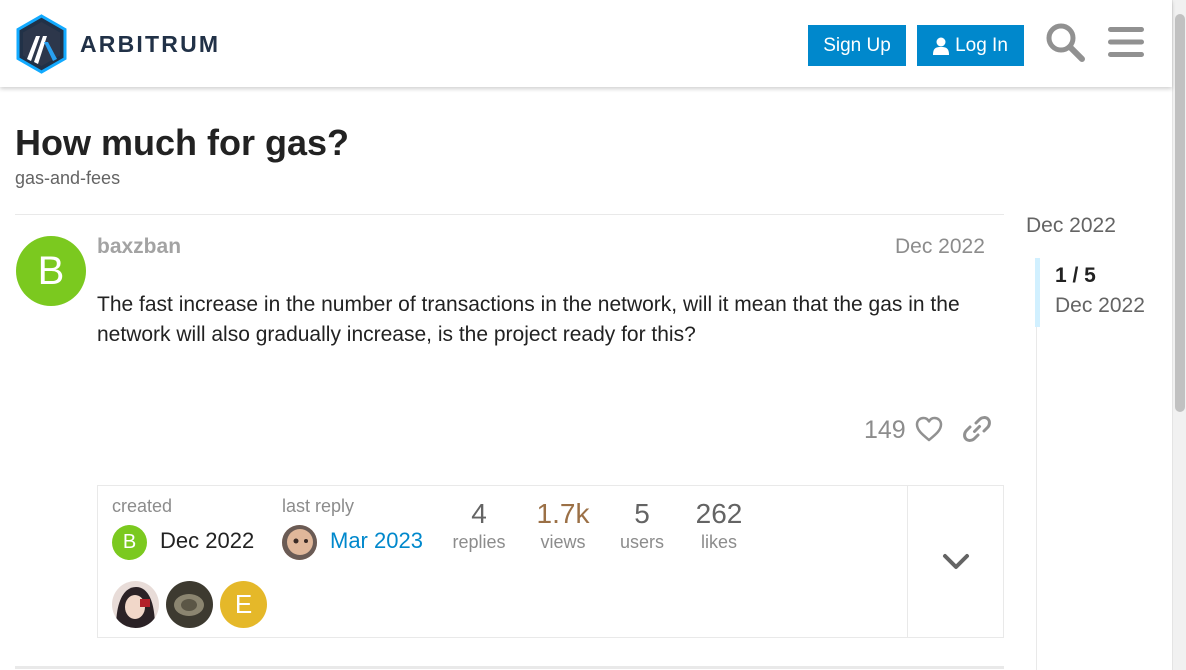 The width and height of the screenshot is (1186, 670). Describe the element at coordinates (1075, 275) in the screenshot. I see `timeline-position: 1 / 5` at that location.